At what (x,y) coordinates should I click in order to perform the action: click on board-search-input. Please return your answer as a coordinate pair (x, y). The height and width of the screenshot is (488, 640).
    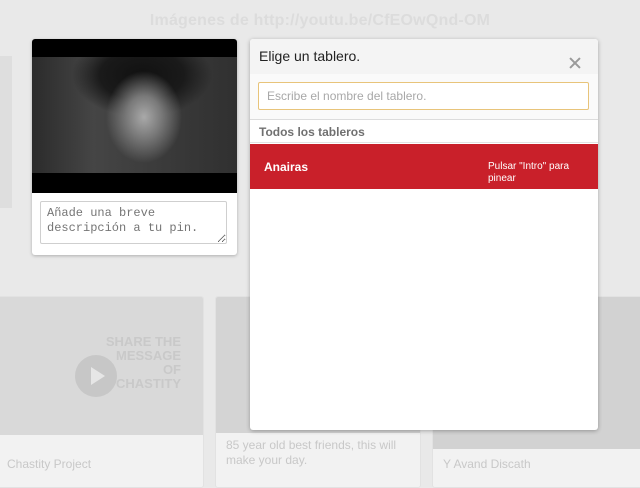
    Looking at the image, I should click on (423, 96).